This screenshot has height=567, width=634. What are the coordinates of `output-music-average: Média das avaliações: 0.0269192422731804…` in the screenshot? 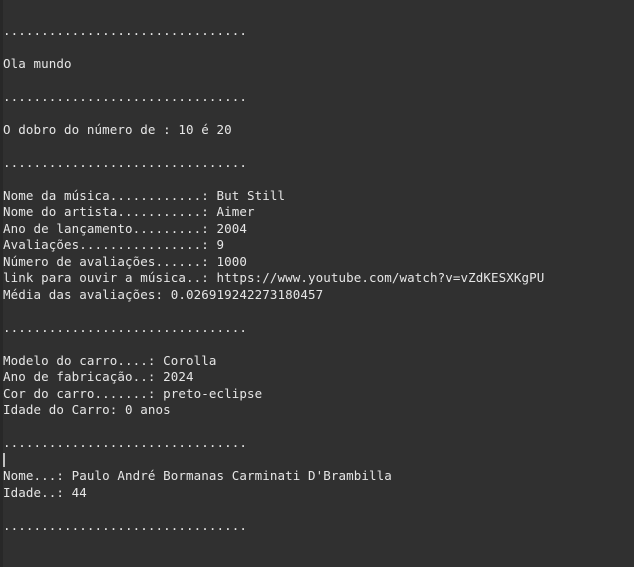 It's located at (163, 294).